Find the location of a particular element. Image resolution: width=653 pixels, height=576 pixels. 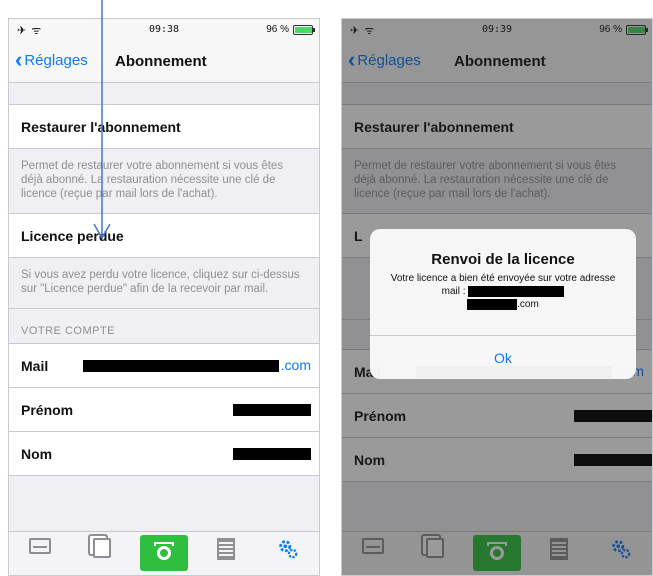

redacted-mail is located at coordinates (181, 366).